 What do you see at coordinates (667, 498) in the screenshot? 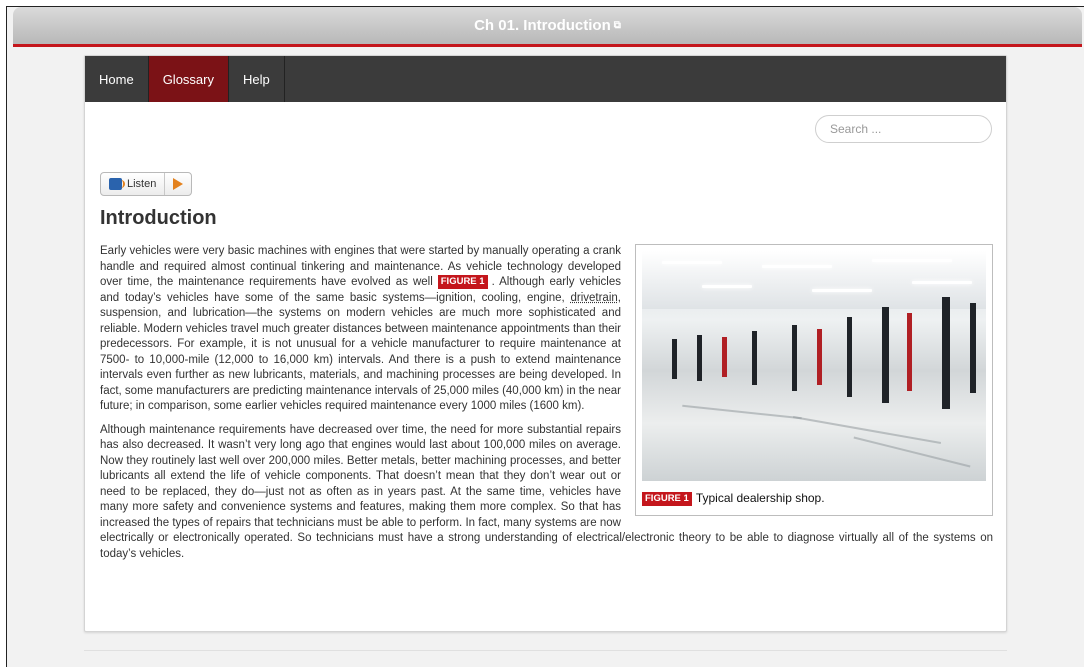
I see `figure-badge: FIGURE 1` at bounding box center [667, 498].